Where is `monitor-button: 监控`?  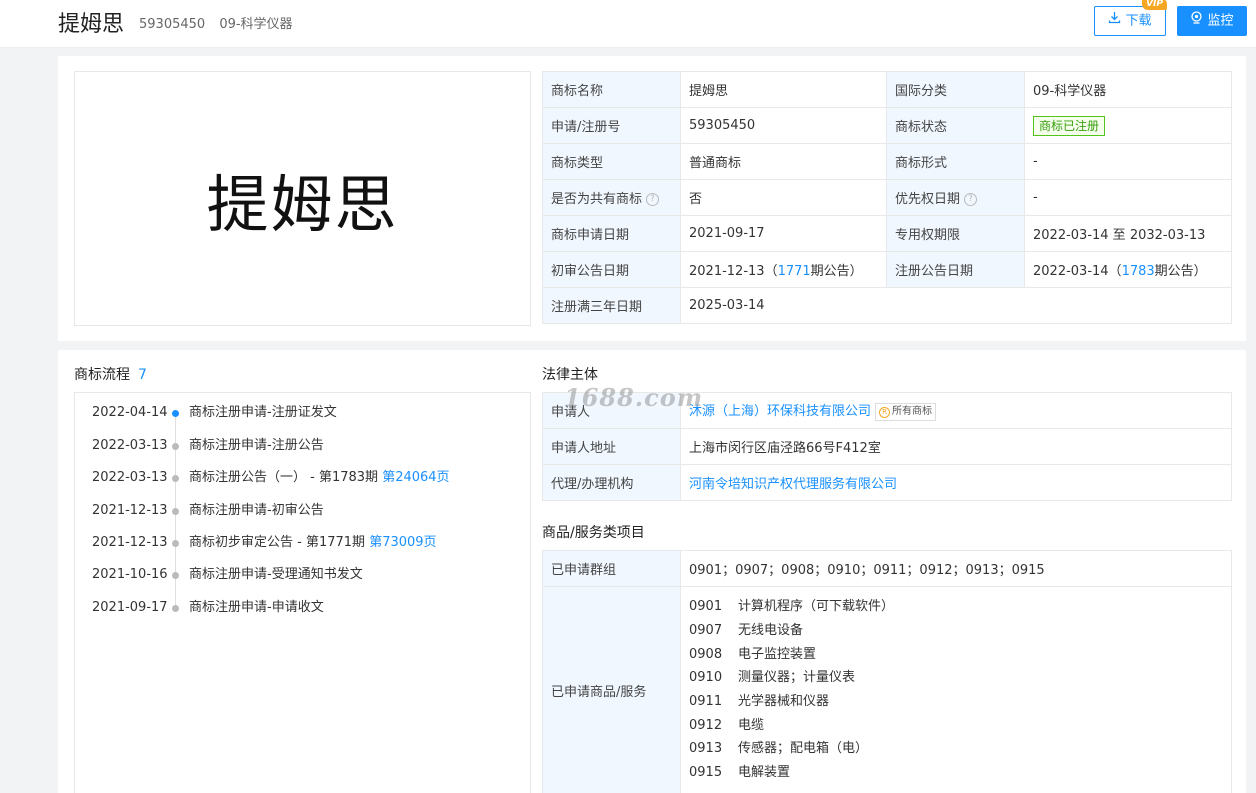
monitor-button: 监控 is located at coordinates (1212, 21).